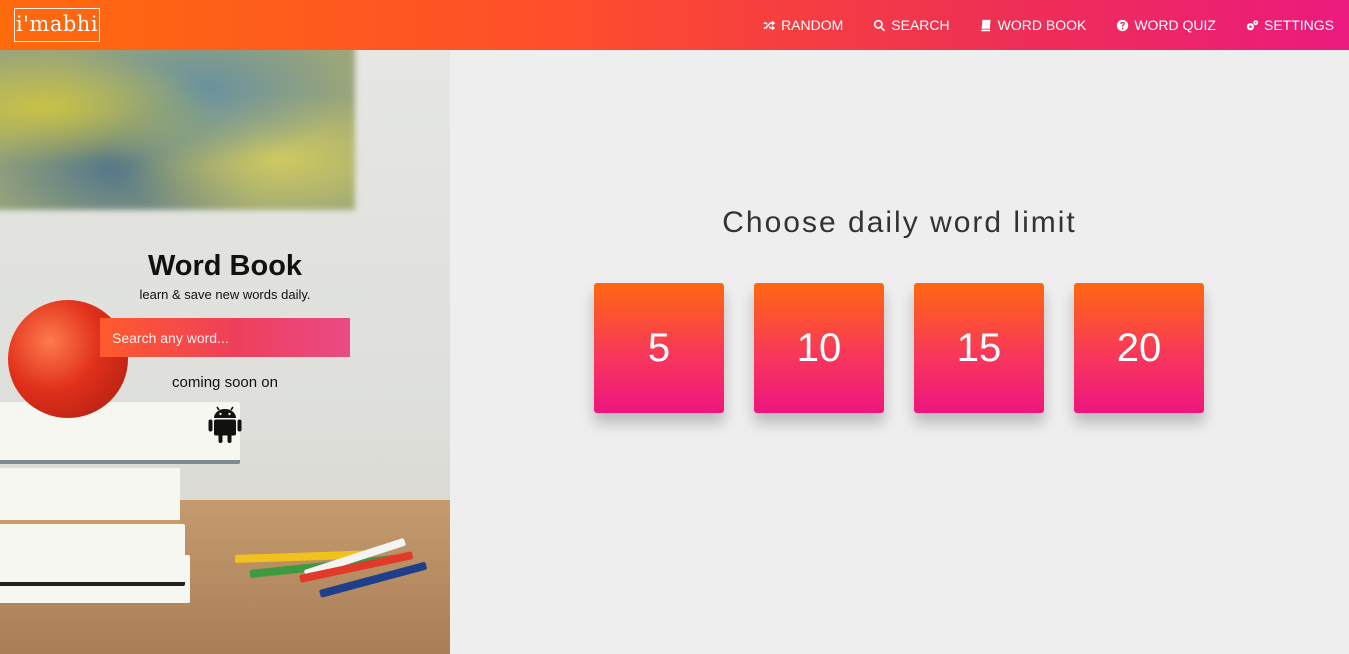 The width and height of the screenshot is (1349, 654). I want to click on nav-word-book-label: WORD BOOK, so click(1042, 25).